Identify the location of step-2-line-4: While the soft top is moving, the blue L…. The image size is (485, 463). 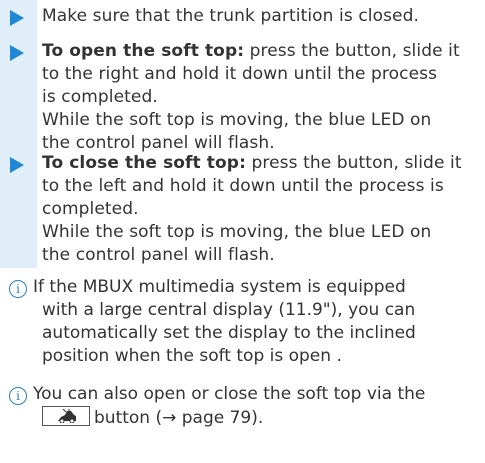
(237, 120).